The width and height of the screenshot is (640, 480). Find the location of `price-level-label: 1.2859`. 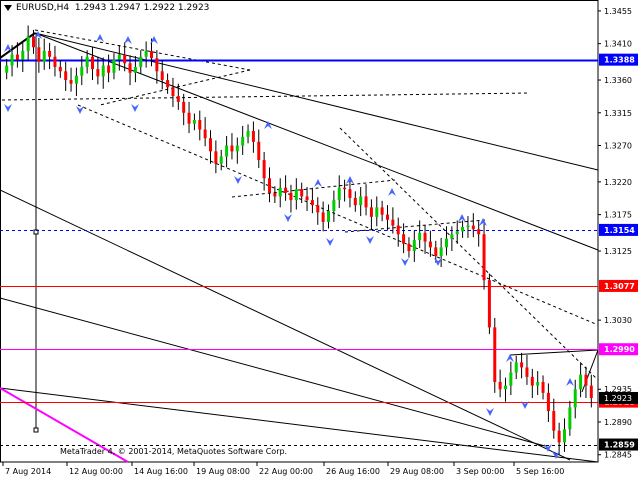

price-level-label: 1.2859 is located at coordinates (618, 444).